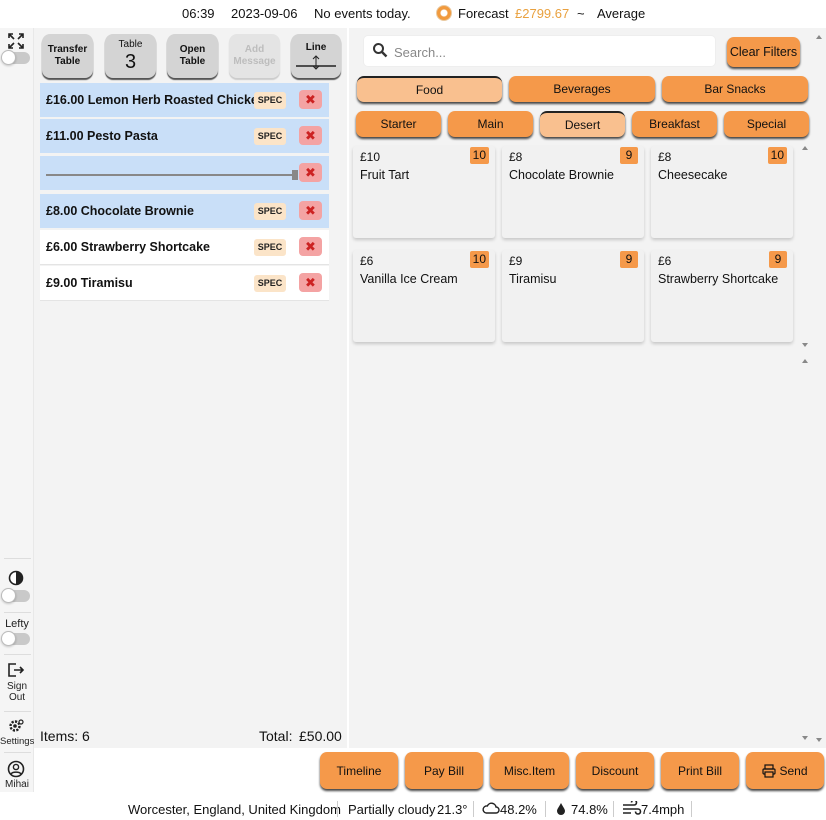 The width and height of the screenshot is (826, 820). I want to click on table-number-button: Table 3, so click(130, 56).